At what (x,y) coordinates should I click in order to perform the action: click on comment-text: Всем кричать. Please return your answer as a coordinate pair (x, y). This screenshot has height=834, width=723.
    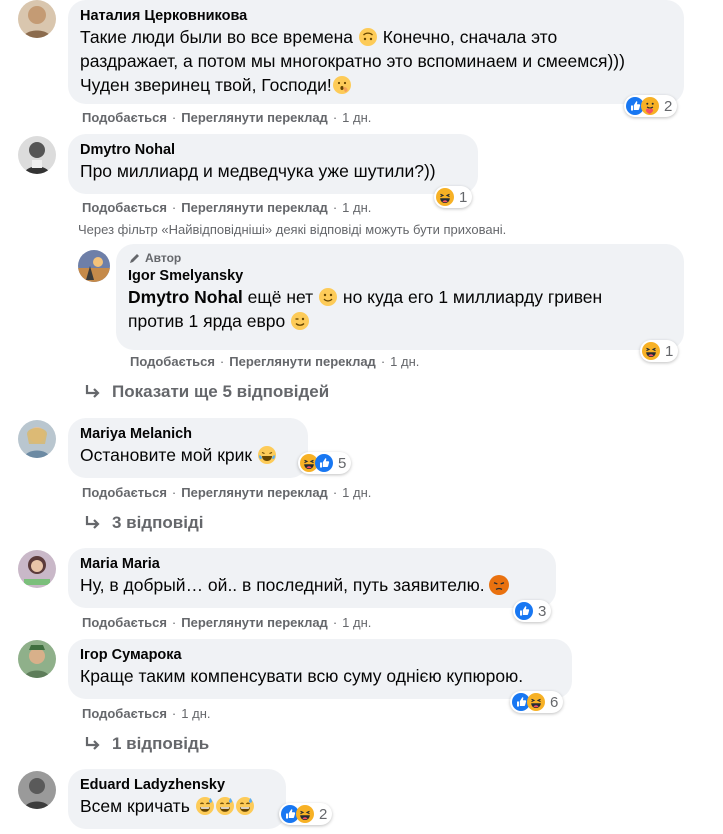
    Looking at the image, I should click on (177, 806).